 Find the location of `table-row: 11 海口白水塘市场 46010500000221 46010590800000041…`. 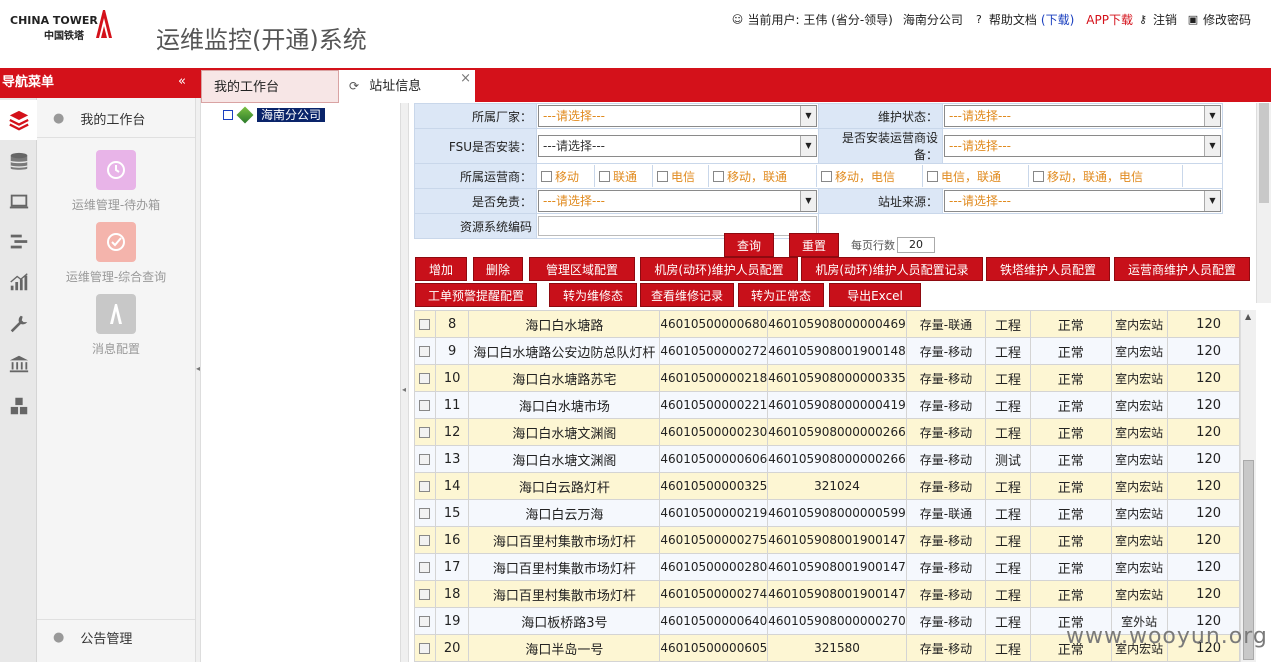

table-row: 11 海口白水塘市场 46010500000221 46010590800000041… is located at coordinates (827, 405).